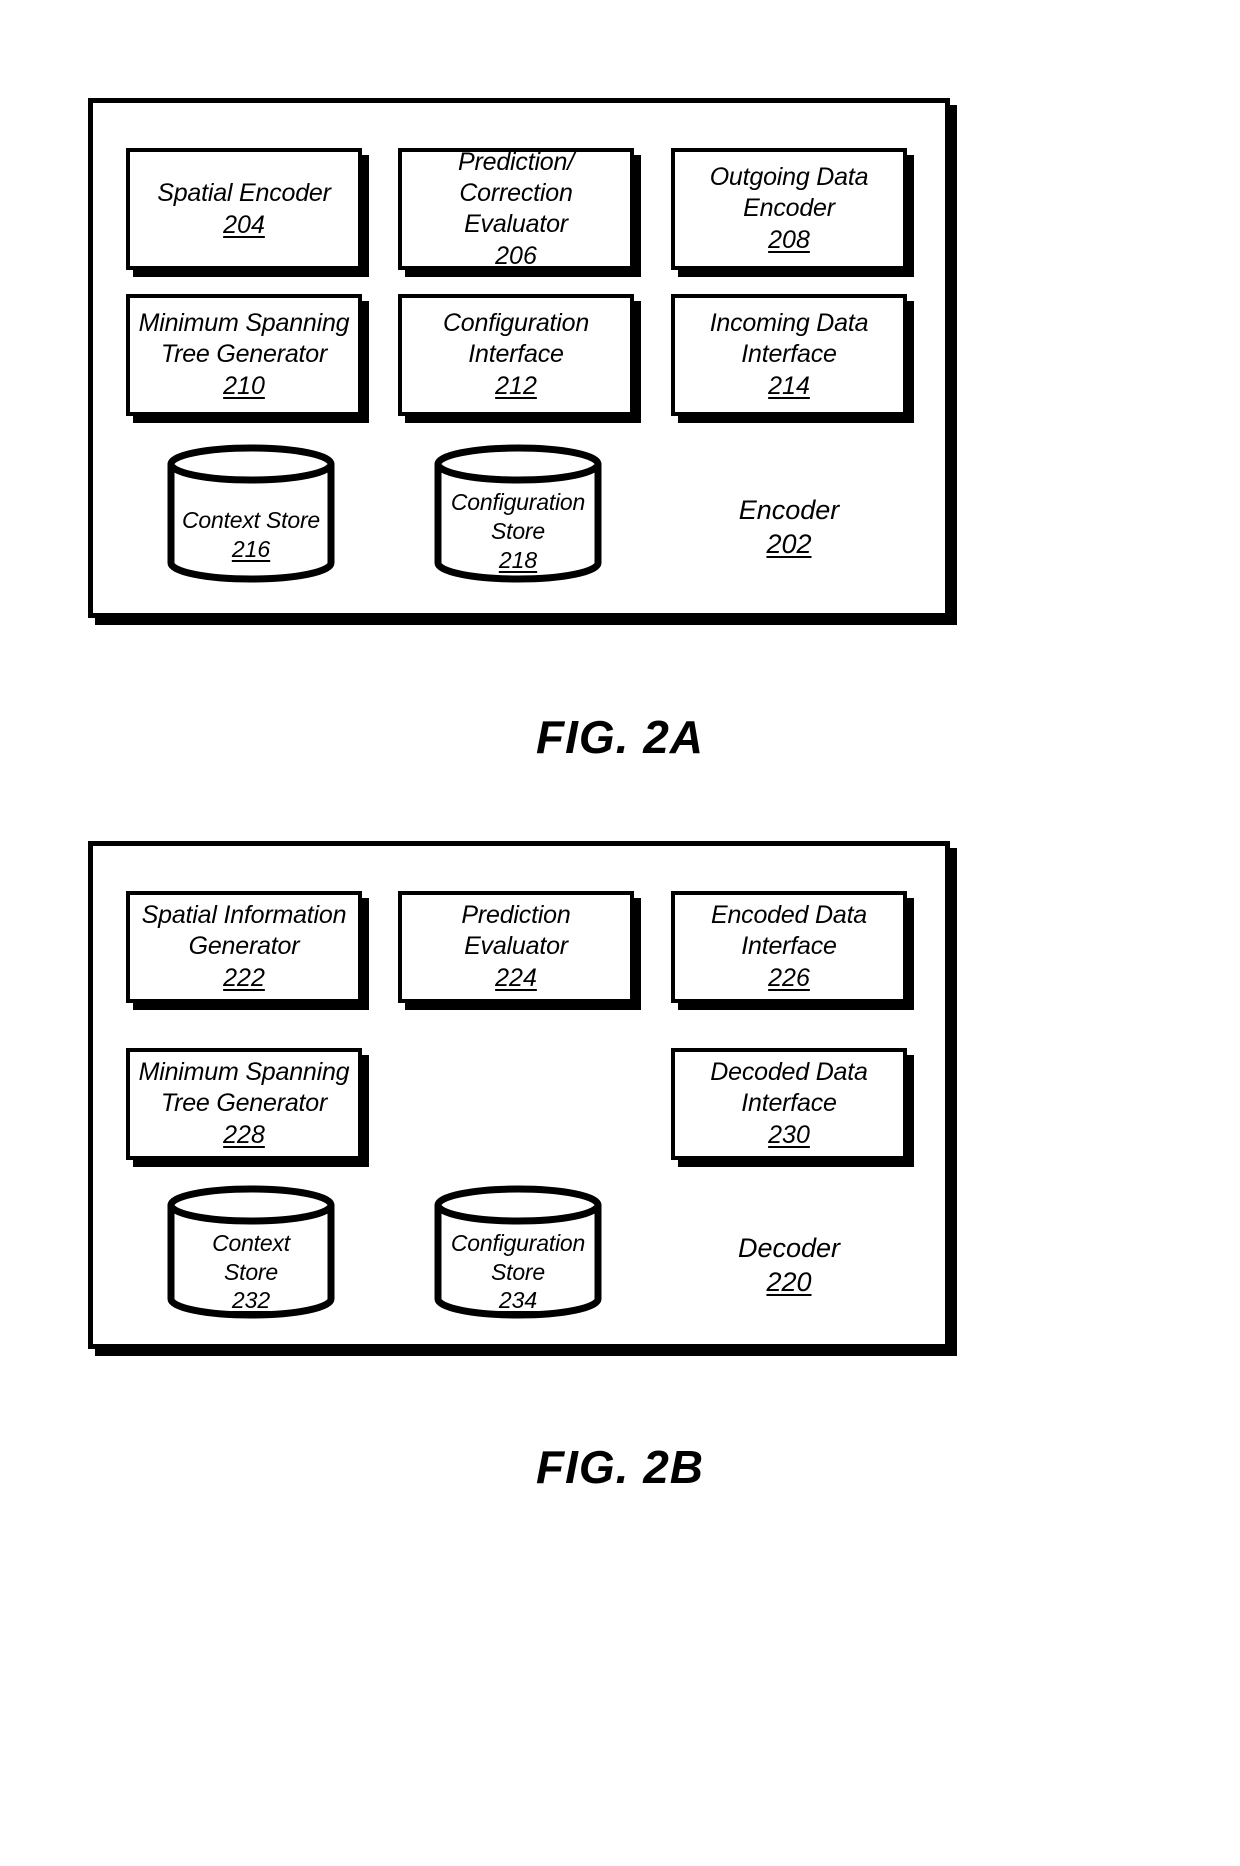 The image size is (1240, 1866). What do you see at coordinates (789, 1282) in the screenshot?
I see `decoder-number: 220` at bounding box center [789, 1282].